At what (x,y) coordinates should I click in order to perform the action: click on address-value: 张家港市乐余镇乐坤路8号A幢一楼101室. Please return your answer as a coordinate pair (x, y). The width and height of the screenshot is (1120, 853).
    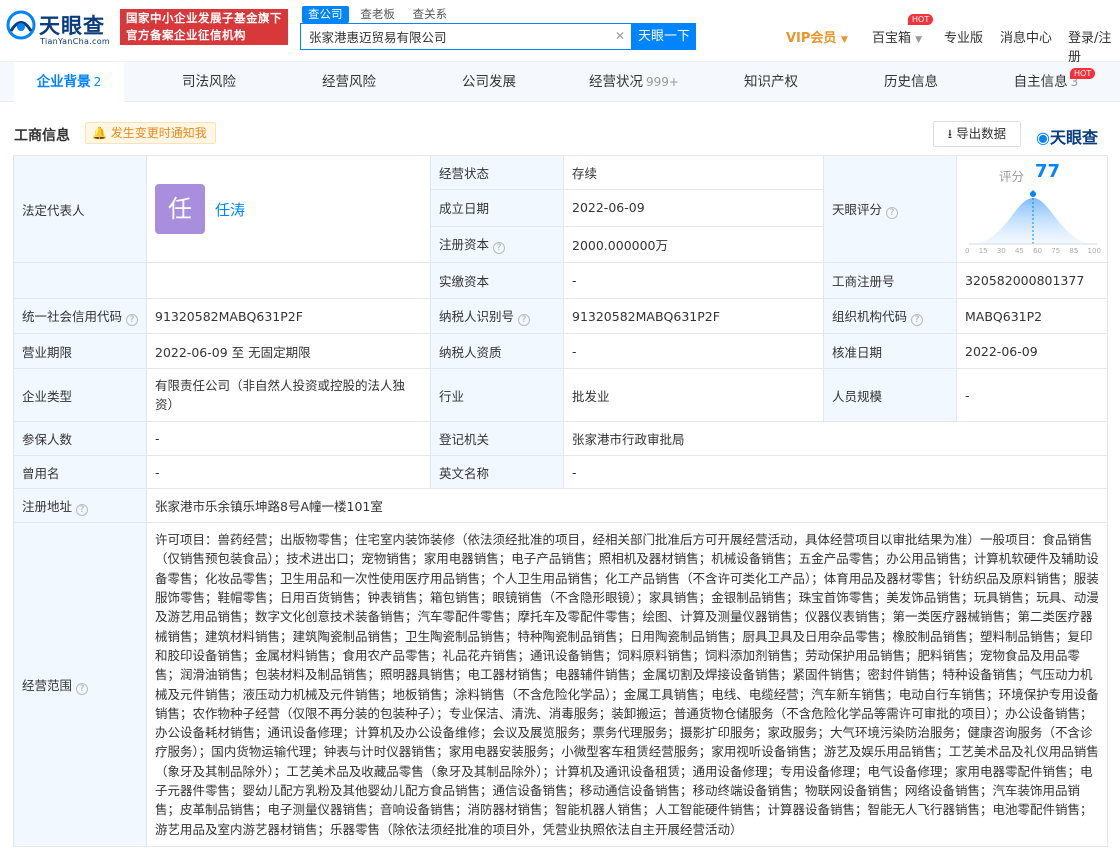
    Looking at the image, I should click on (627, 505).